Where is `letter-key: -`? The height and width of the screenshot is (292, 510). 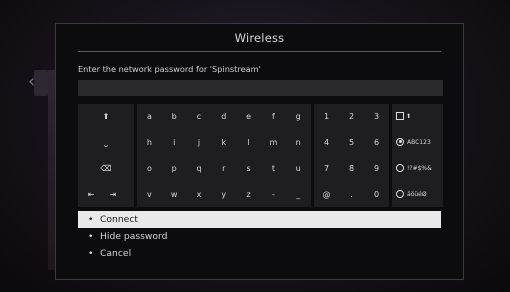 letter-key: - is located at coordinates (273, 194).